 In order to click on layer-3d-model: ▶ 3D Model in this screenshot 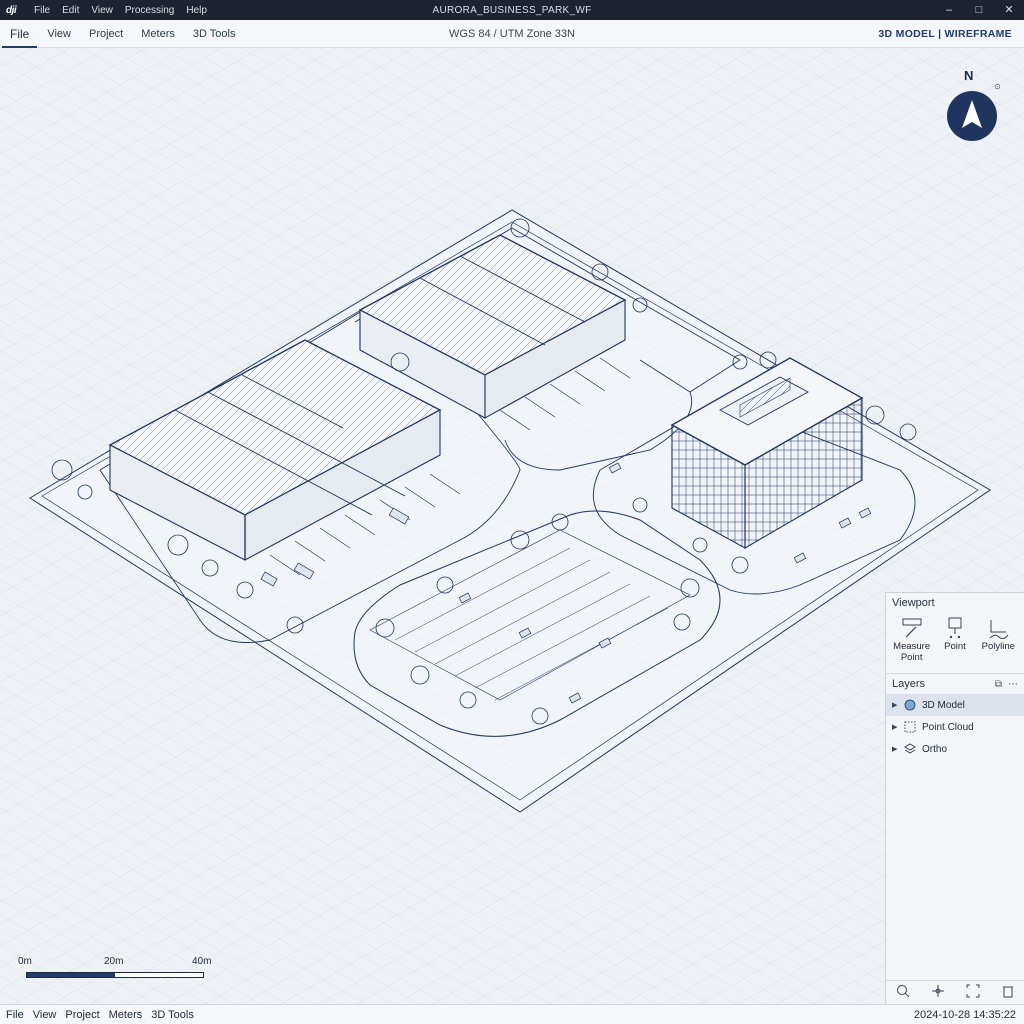, I will do `click(955, 705)`.